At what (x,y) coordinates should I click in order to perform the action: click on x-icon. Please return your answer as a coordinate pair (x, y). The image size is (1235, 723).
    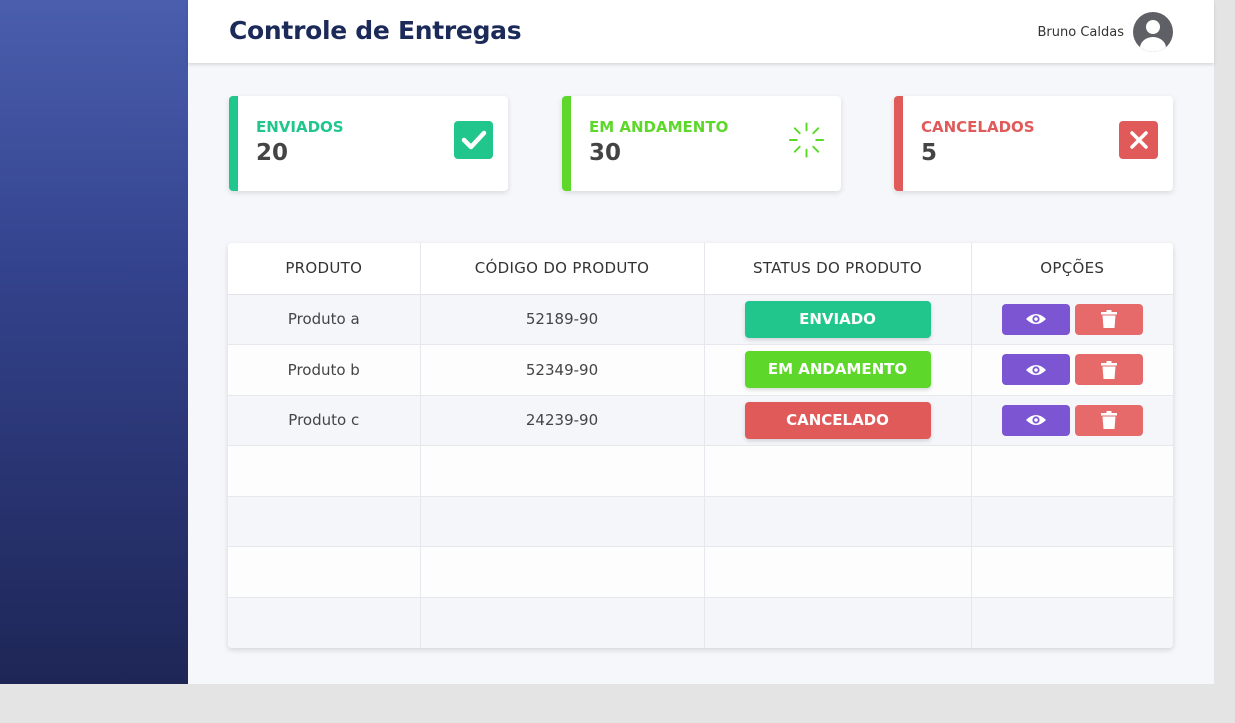
    Looking at the image, I should click on (1138, 140).